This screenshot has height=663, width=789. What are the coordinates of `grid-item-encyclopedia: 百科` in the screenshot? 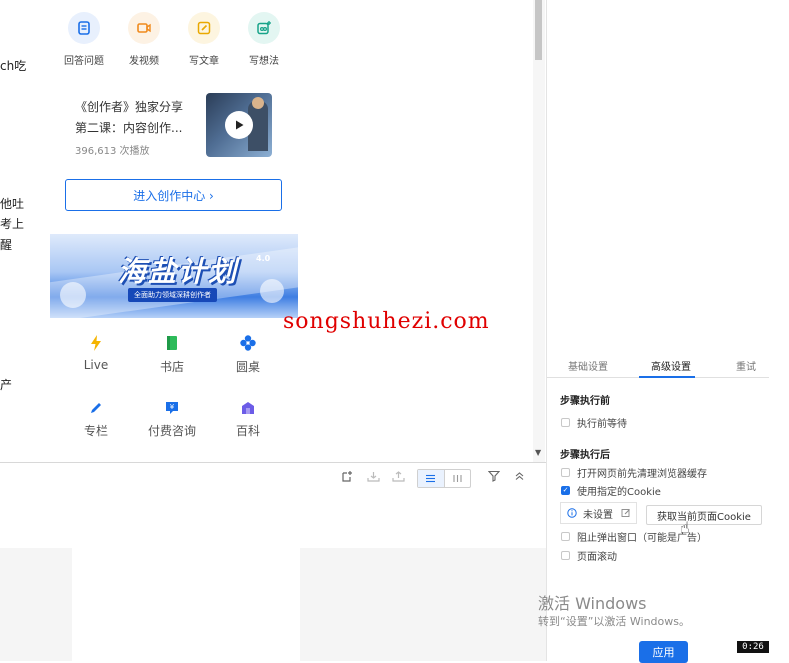 It's located at (248, 419).